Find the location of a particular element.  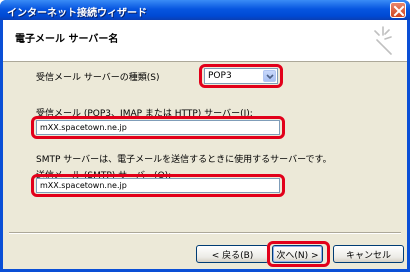

close-icon is located at coordinates (399, 11).